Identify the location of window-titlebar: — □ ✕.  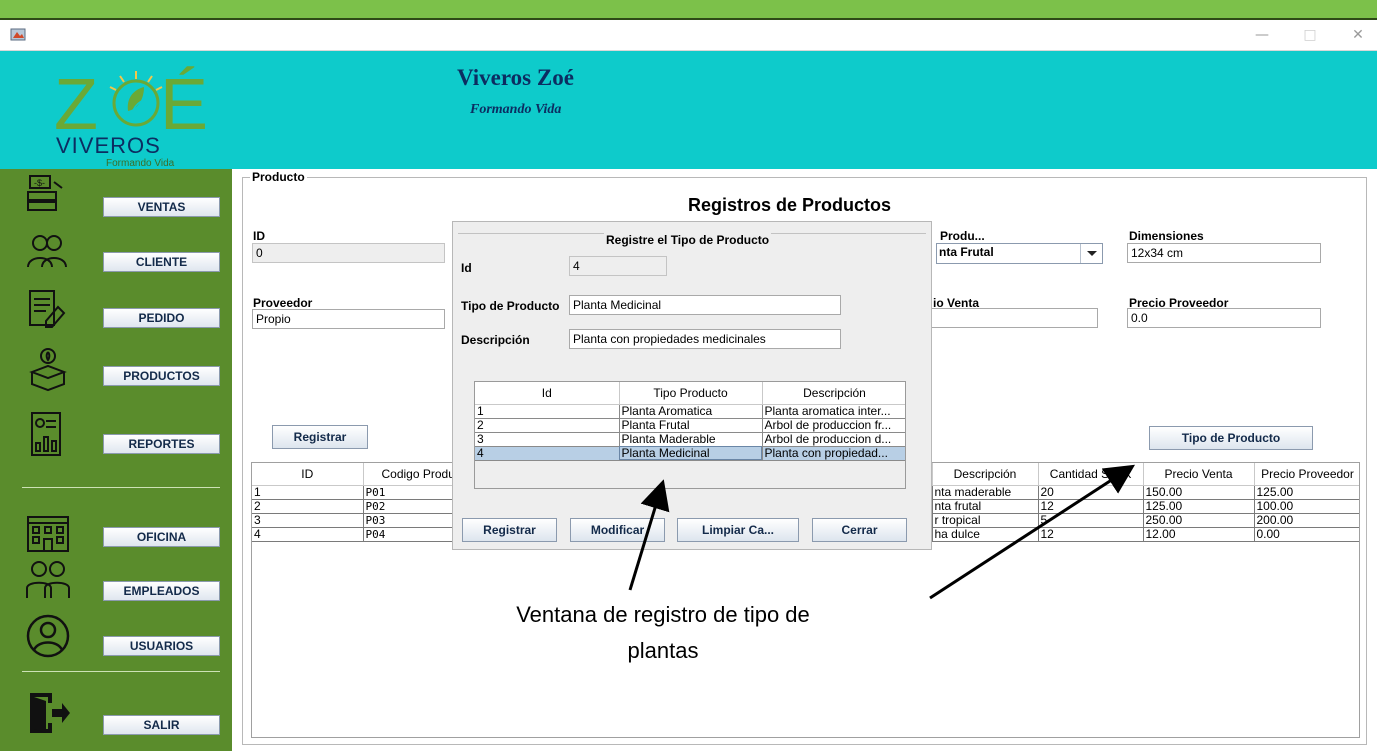
(688, 35).